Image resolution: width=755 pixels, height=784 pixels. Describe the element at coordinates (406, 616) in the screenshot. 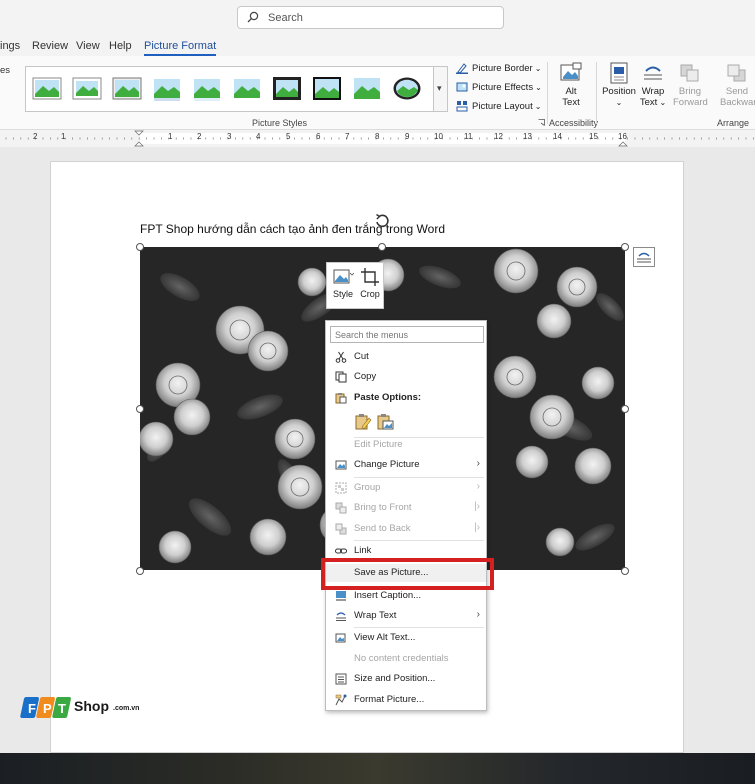

I see `menu-item-wrap-text: Wrap Text ›` at that location.